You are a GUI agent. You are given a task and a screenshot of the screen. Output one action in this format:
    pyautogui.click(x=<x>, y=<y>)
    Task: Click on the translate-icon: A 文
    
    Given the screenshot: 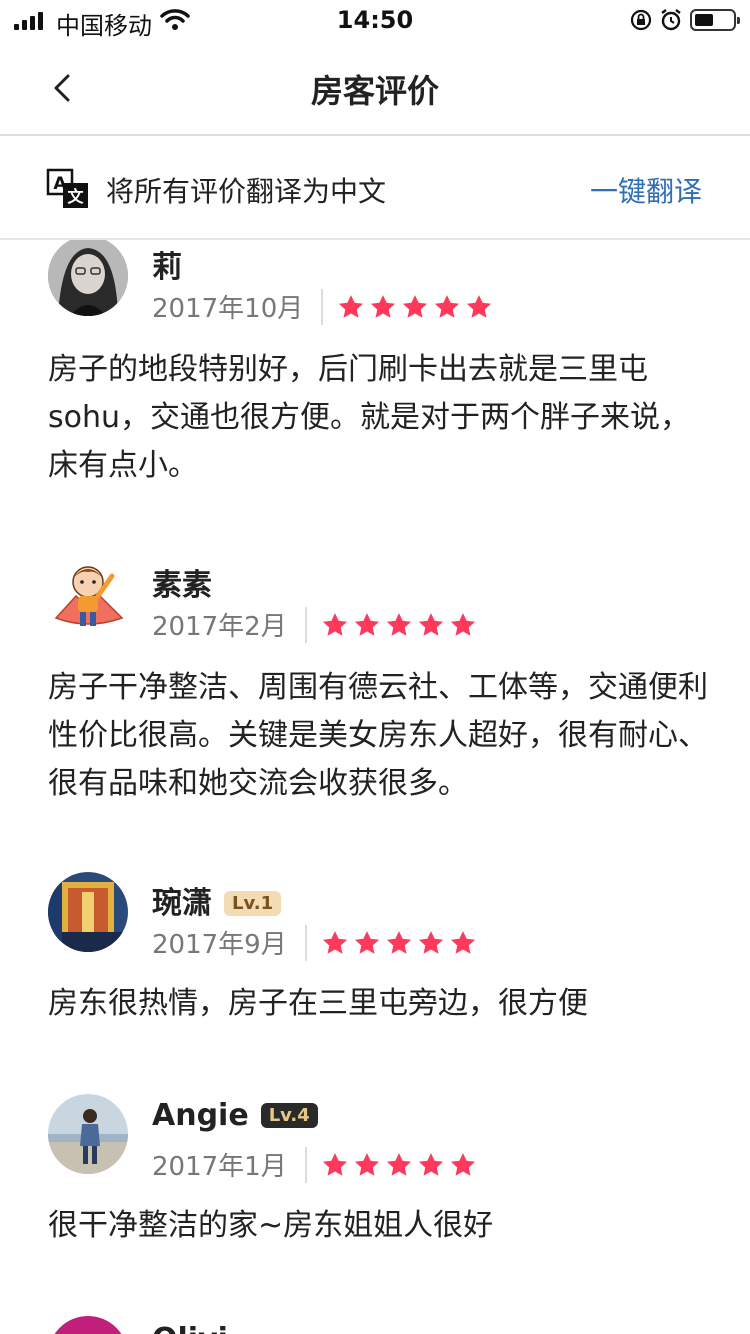 What is the action you would take?
    pyautogui.click(x=67, y=188)
    